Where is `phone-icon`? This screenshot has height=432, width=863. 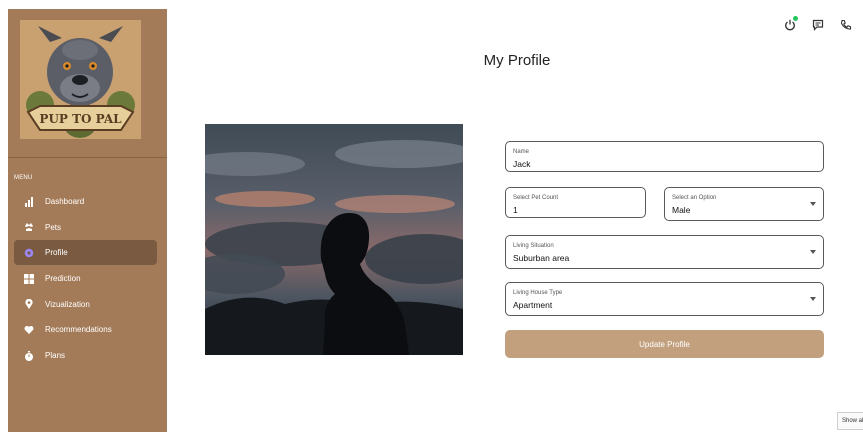 phone-icon is located at coordinates (846, 25).